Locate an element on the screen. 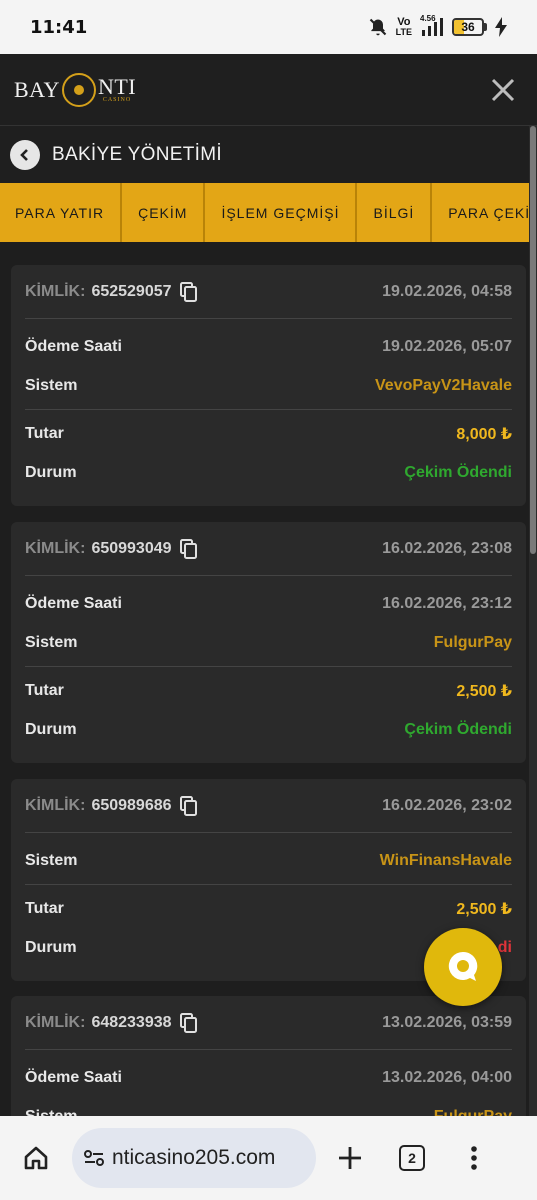 Image resolution: width=537 pixels, height=1200 pixels. new-tab-button is located at coordinates (350, 1158).